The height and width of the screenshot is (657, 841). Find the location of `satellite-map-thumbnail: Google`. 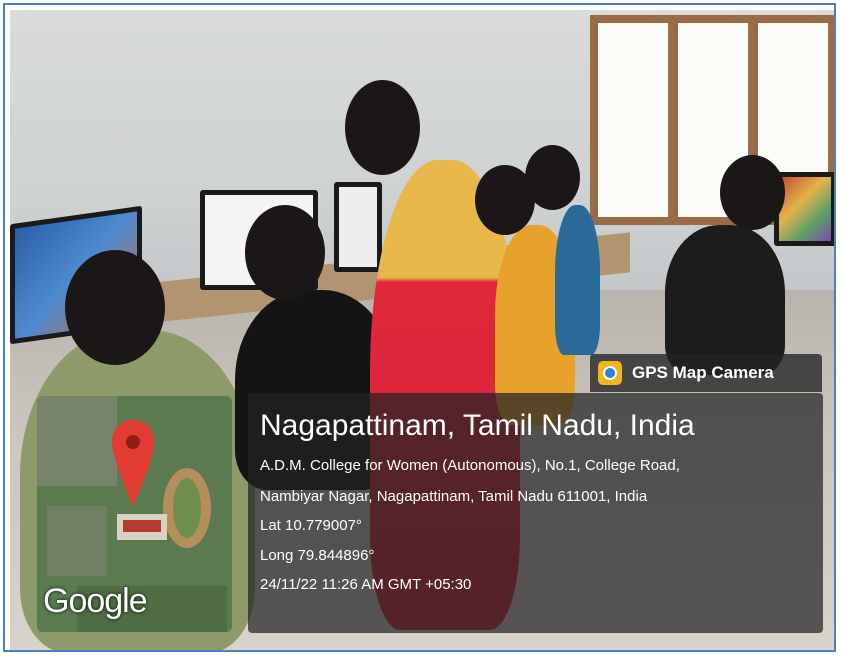

satellite-map-thumbnail: Google is located at coordinates (134, 514).